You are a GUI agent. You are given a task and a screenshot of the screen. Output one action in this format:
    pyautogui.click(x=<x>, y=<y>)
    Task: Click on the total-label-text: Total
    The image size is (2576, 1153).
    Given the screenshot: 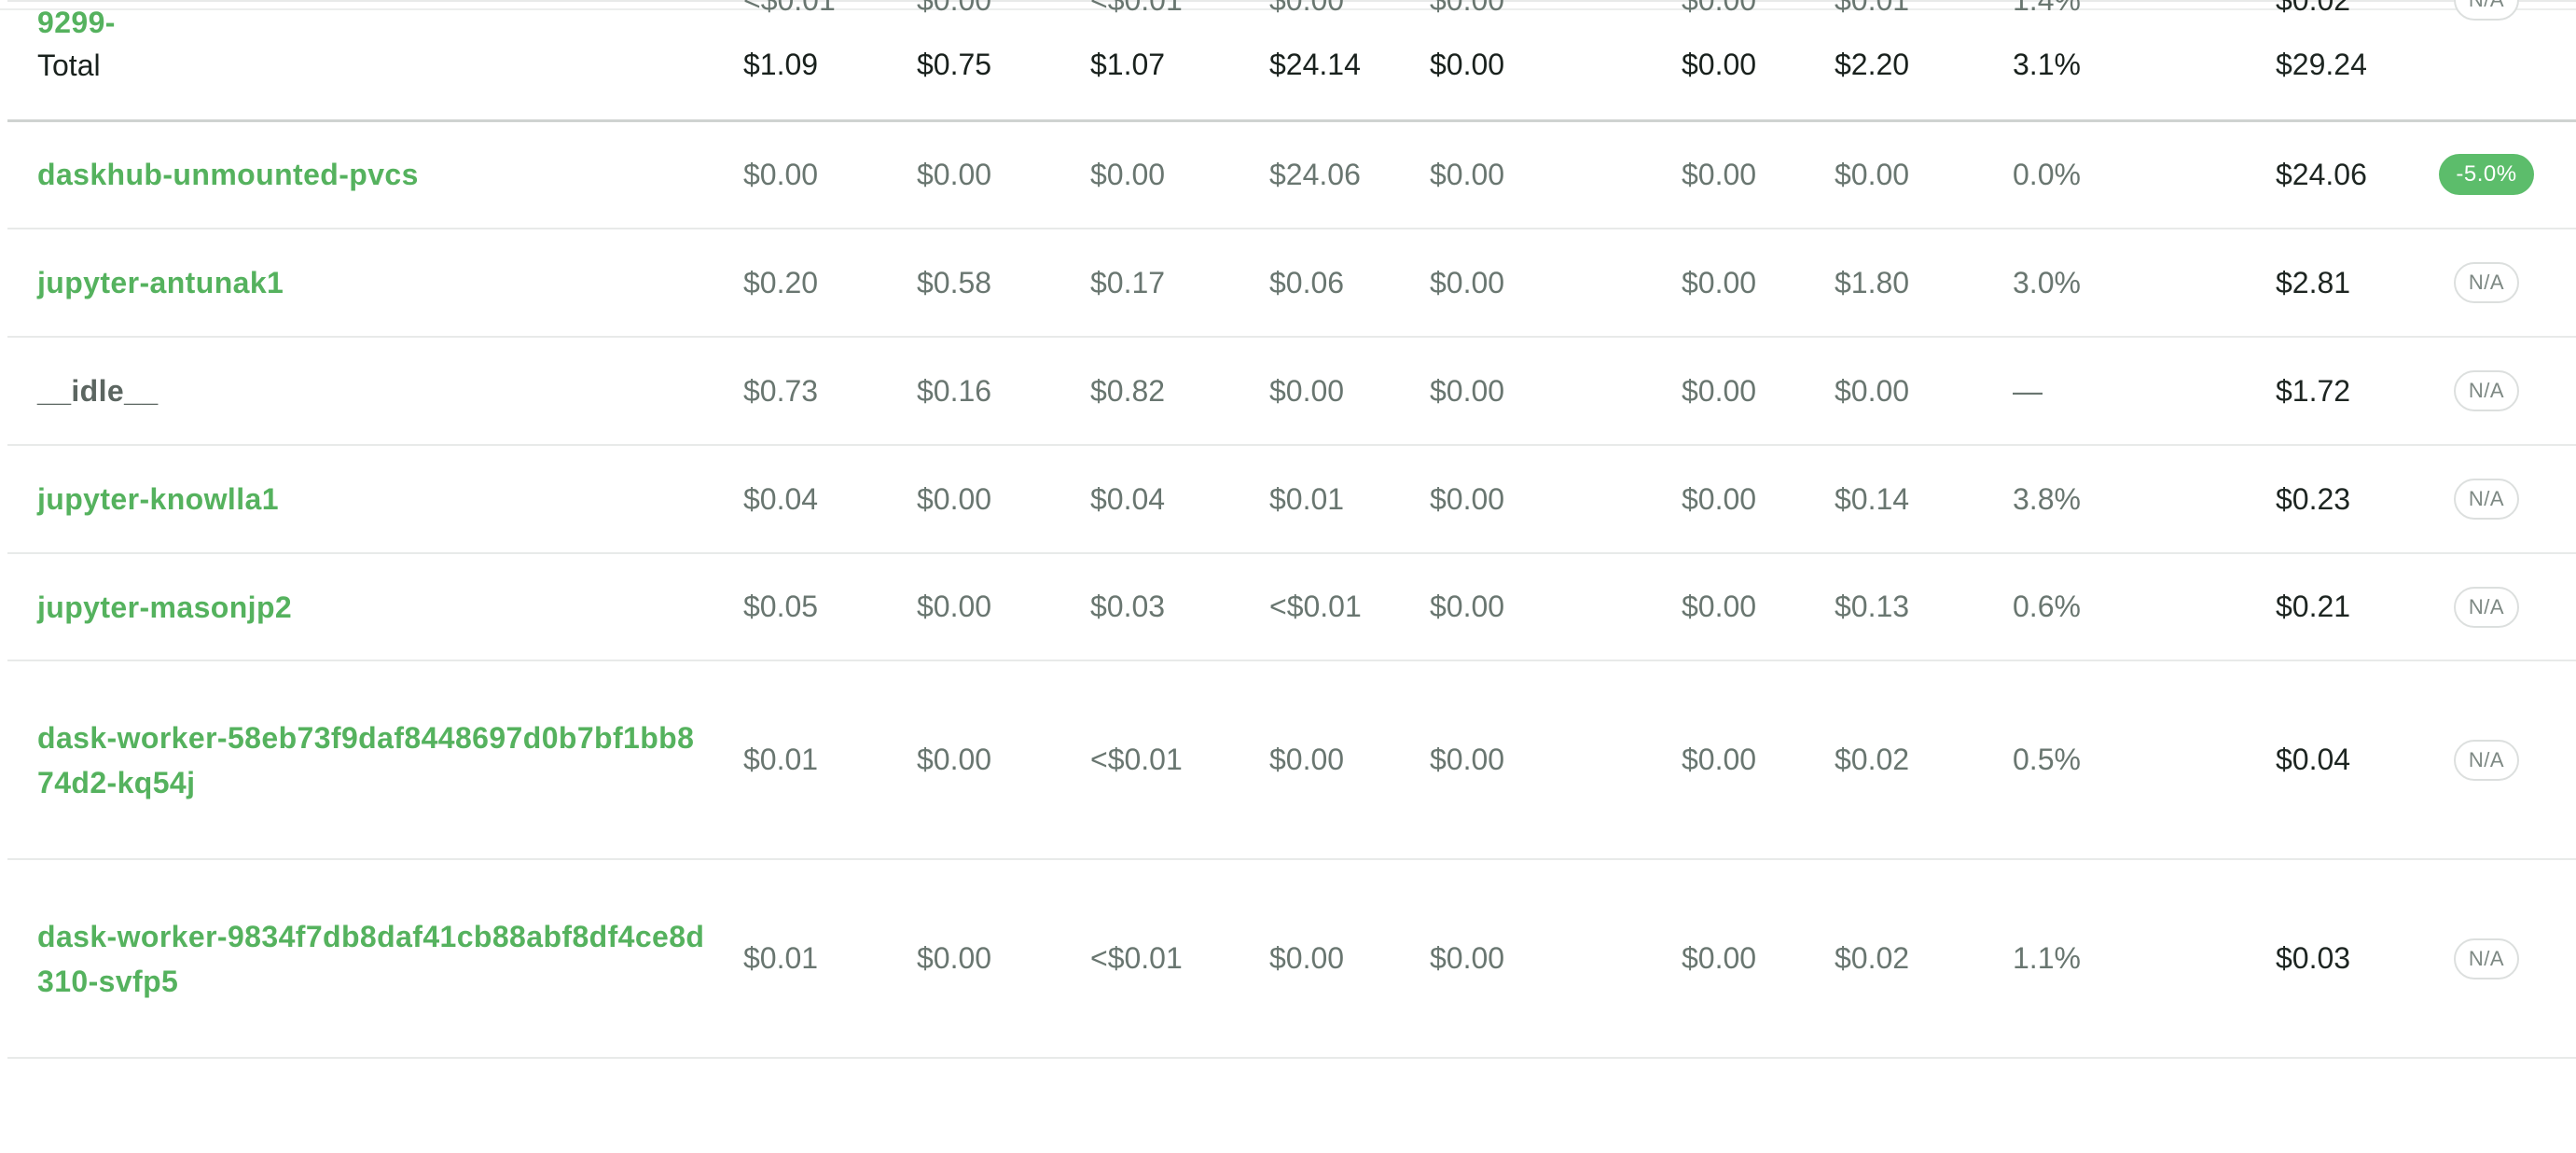 What is the action you would take?
    pyautogui.click(x=69, y=65)
    